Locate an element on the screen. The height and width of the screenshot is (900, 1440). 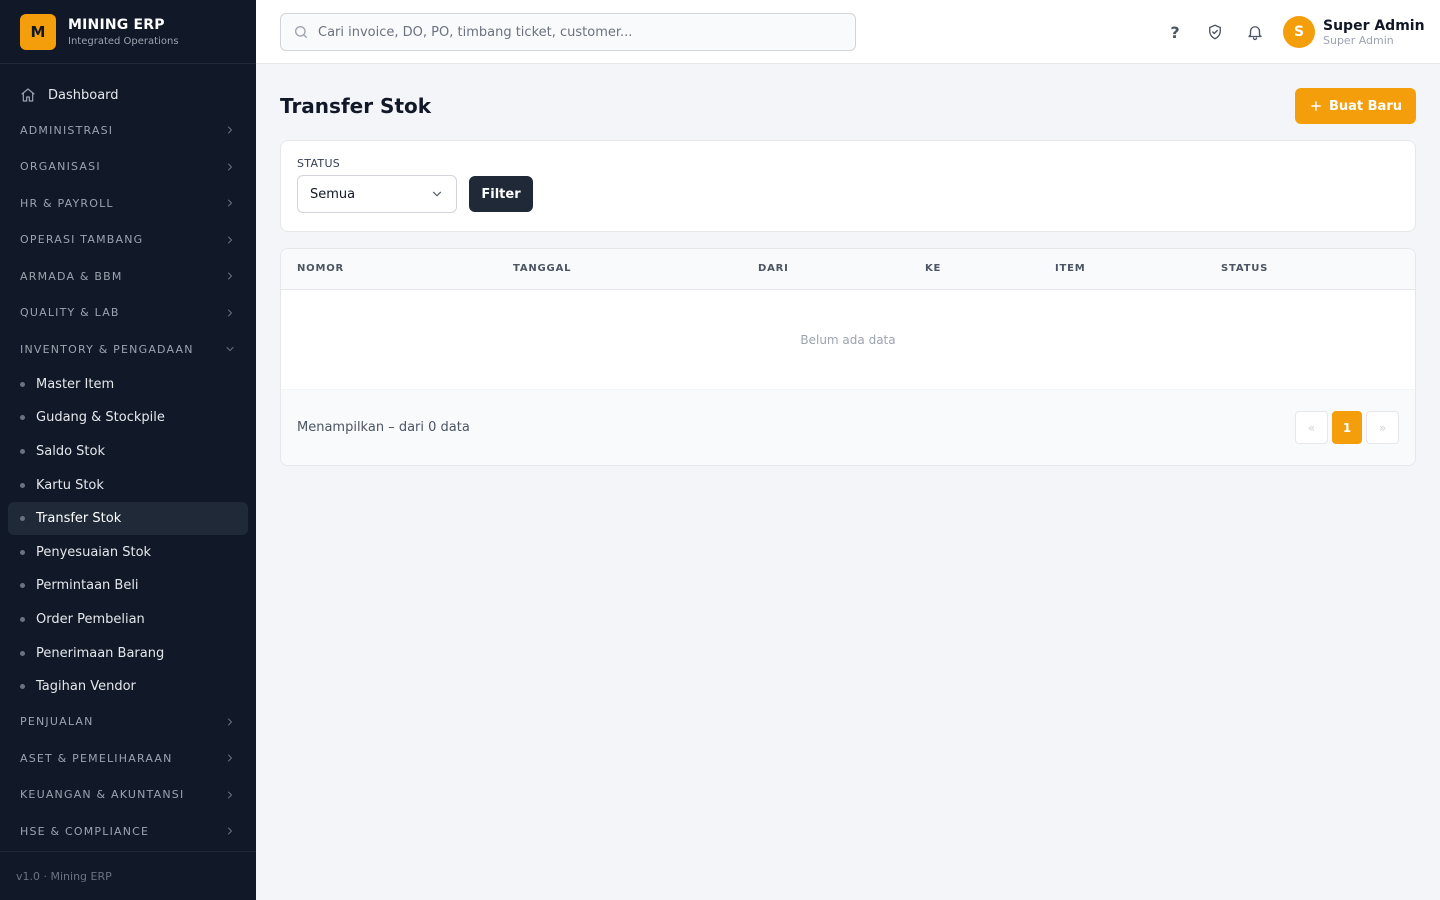
sidebar-group-aset-pemeliharaan: ASET & PEMELIHARAAN is located at coordinates (128, 758).